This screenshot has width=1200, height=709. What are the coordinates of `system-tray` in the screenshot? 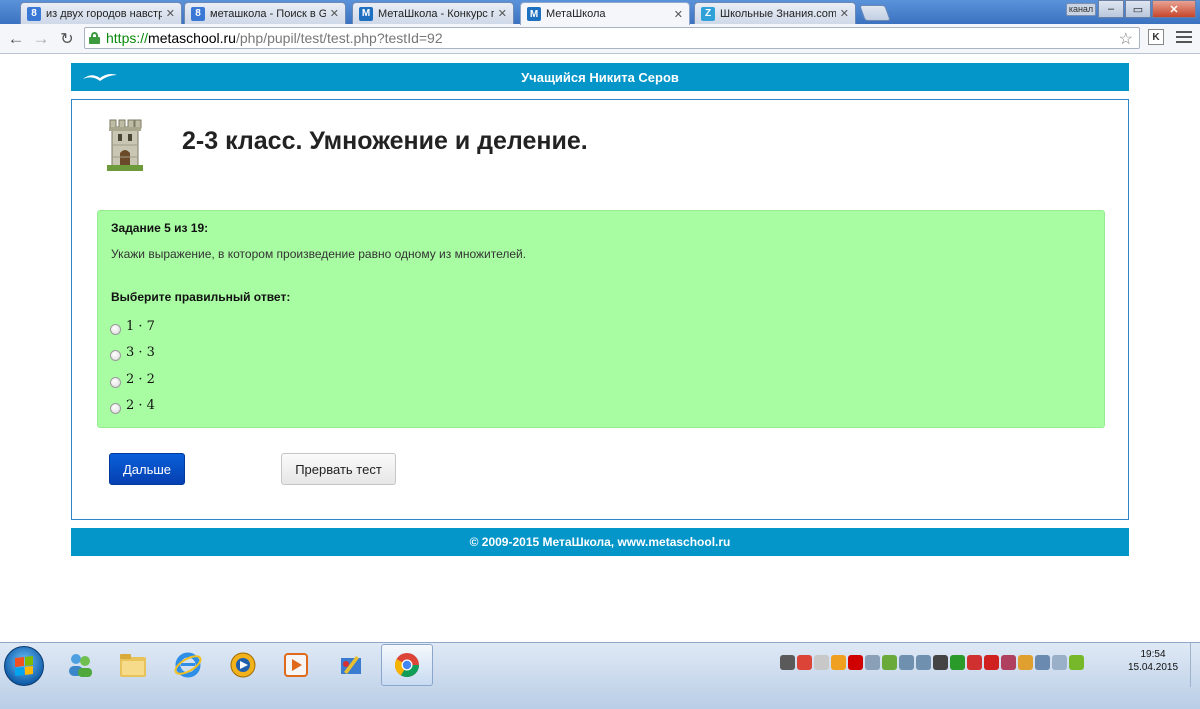 It's located at (932, 662).